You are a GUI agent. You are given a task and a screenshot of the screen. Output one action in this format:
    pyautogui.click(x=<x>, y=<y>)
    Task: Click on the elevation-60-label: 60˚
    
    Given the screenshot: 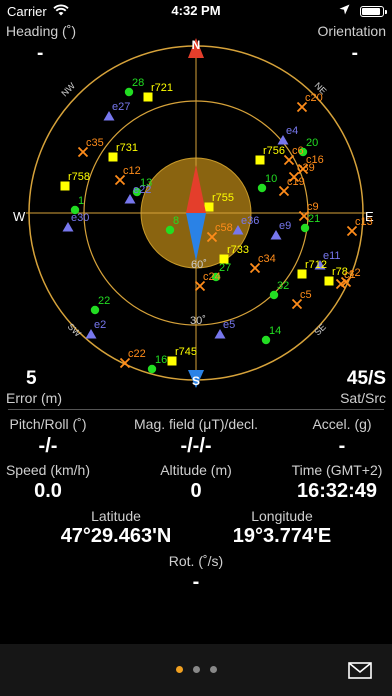 What is the action you would take?
    pyautogui.click(x=199, y=265)
    